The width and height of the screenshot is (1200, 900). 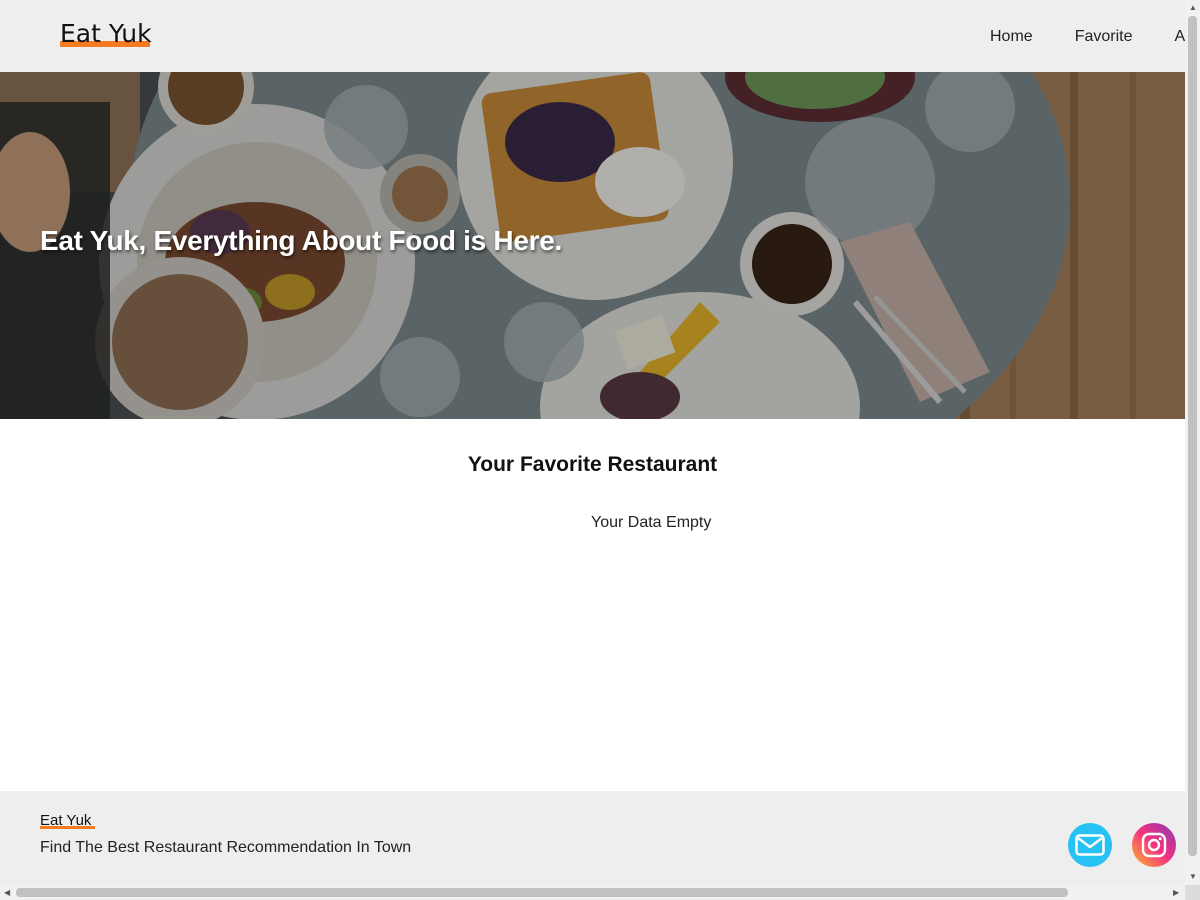 What do you see at coordinates (301, 240) in the screenshot?
I see `hero-title: Eat Yuk, Everything About Food is Here.` at bounding box center [301, 240].